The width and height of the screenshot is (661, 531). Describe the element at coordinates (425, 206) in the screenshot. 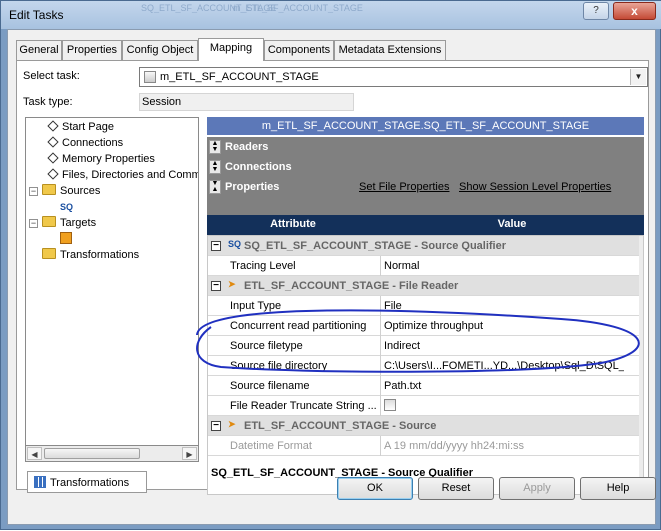

I see `section-spacer` at that location.